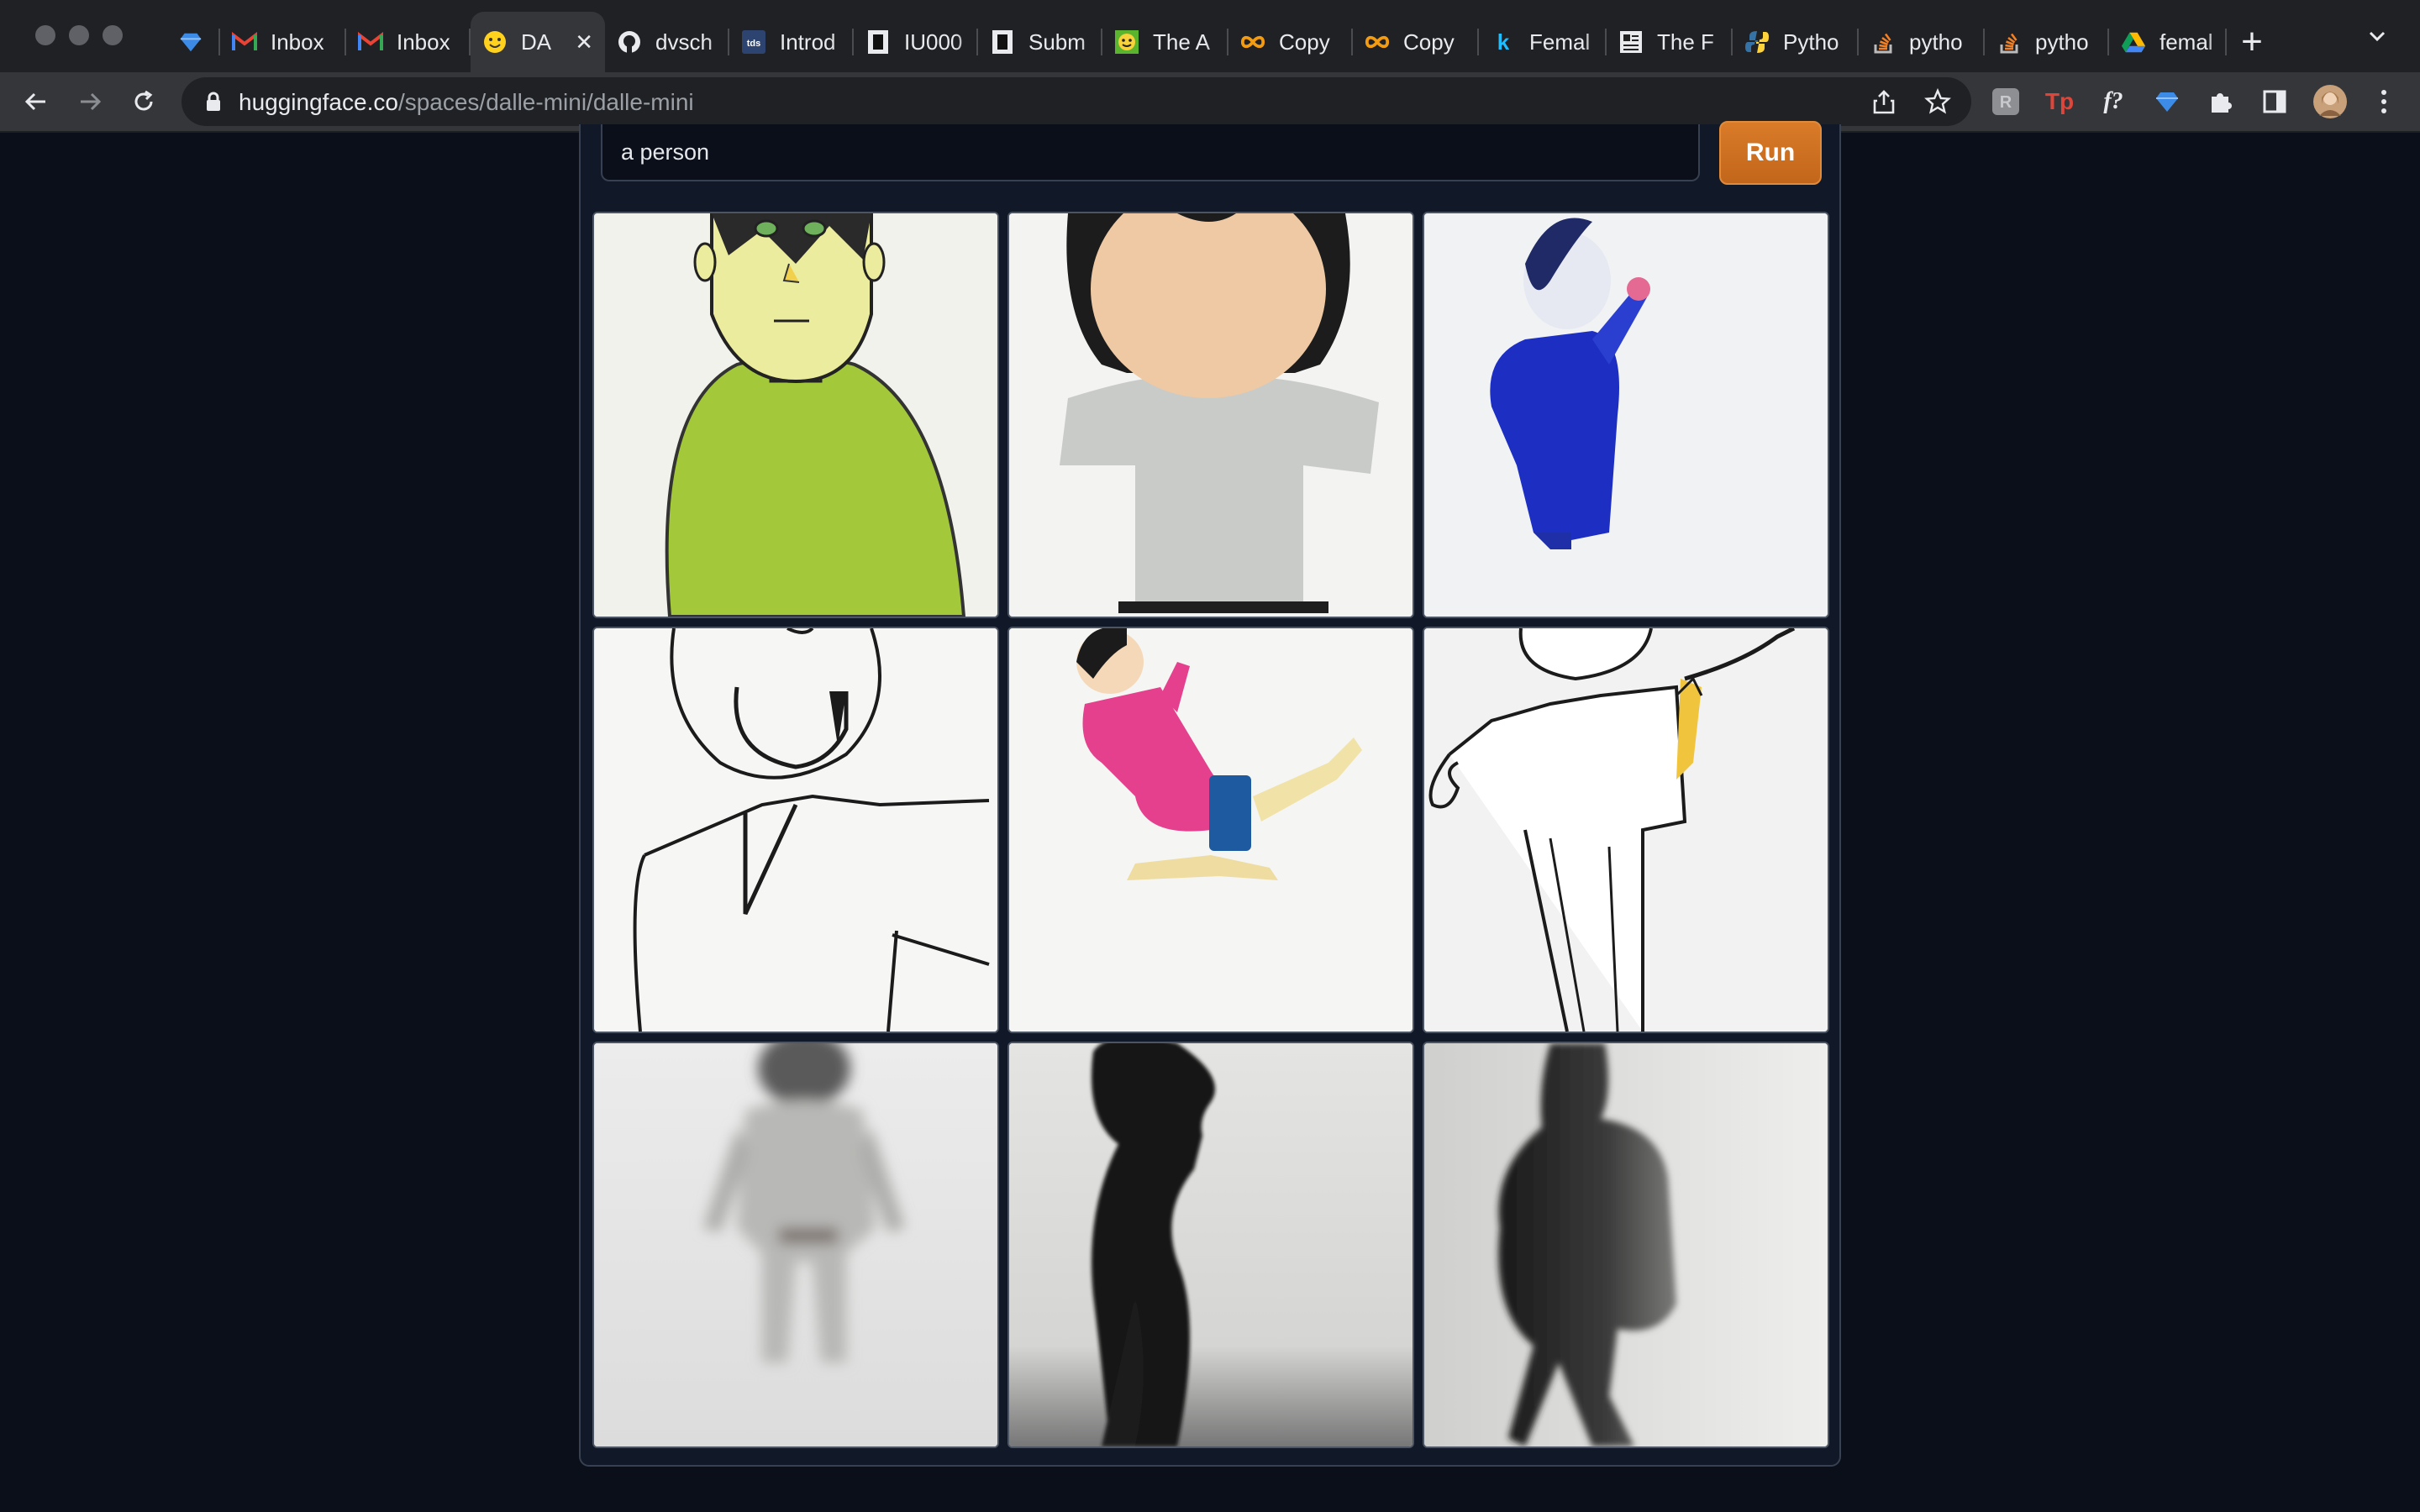 Image resolution: width=2420 pixels, height=1512 pixels. I want to click on tab: The A, so click(1165, 42).